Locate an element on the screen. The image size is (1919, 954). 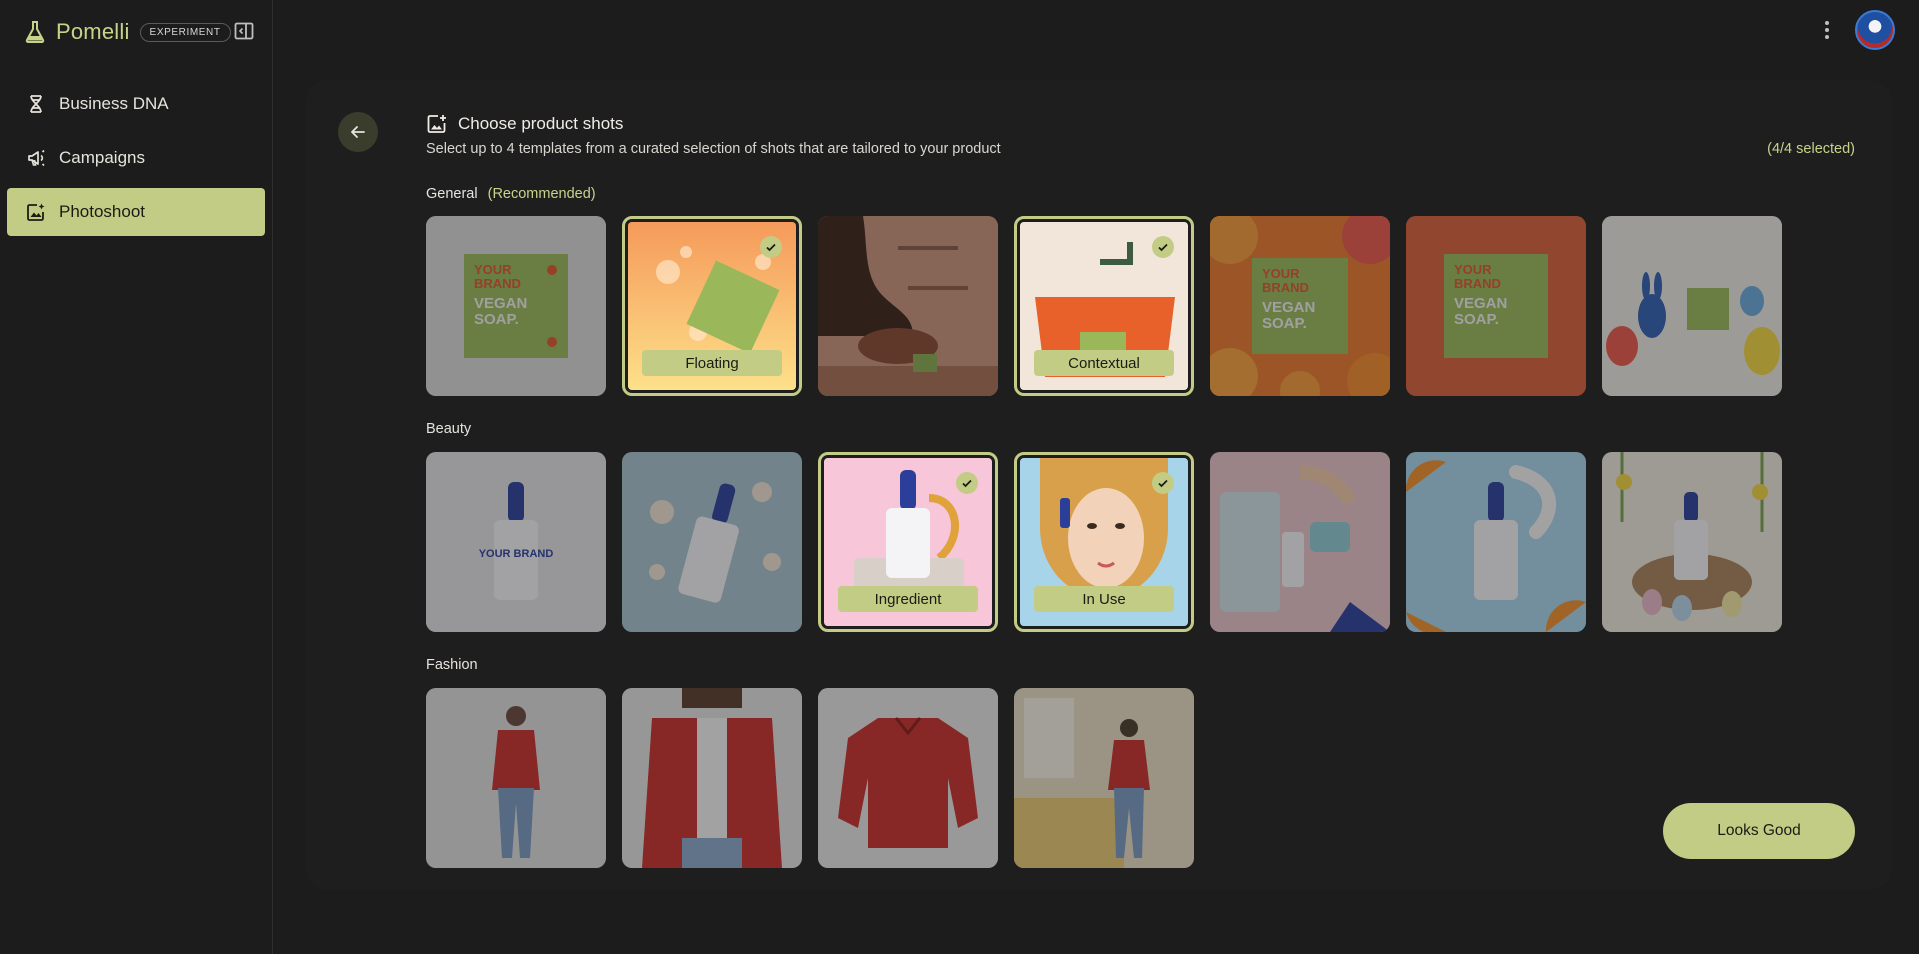
page-title: Choose product shots is located at coordinates (524, 124).